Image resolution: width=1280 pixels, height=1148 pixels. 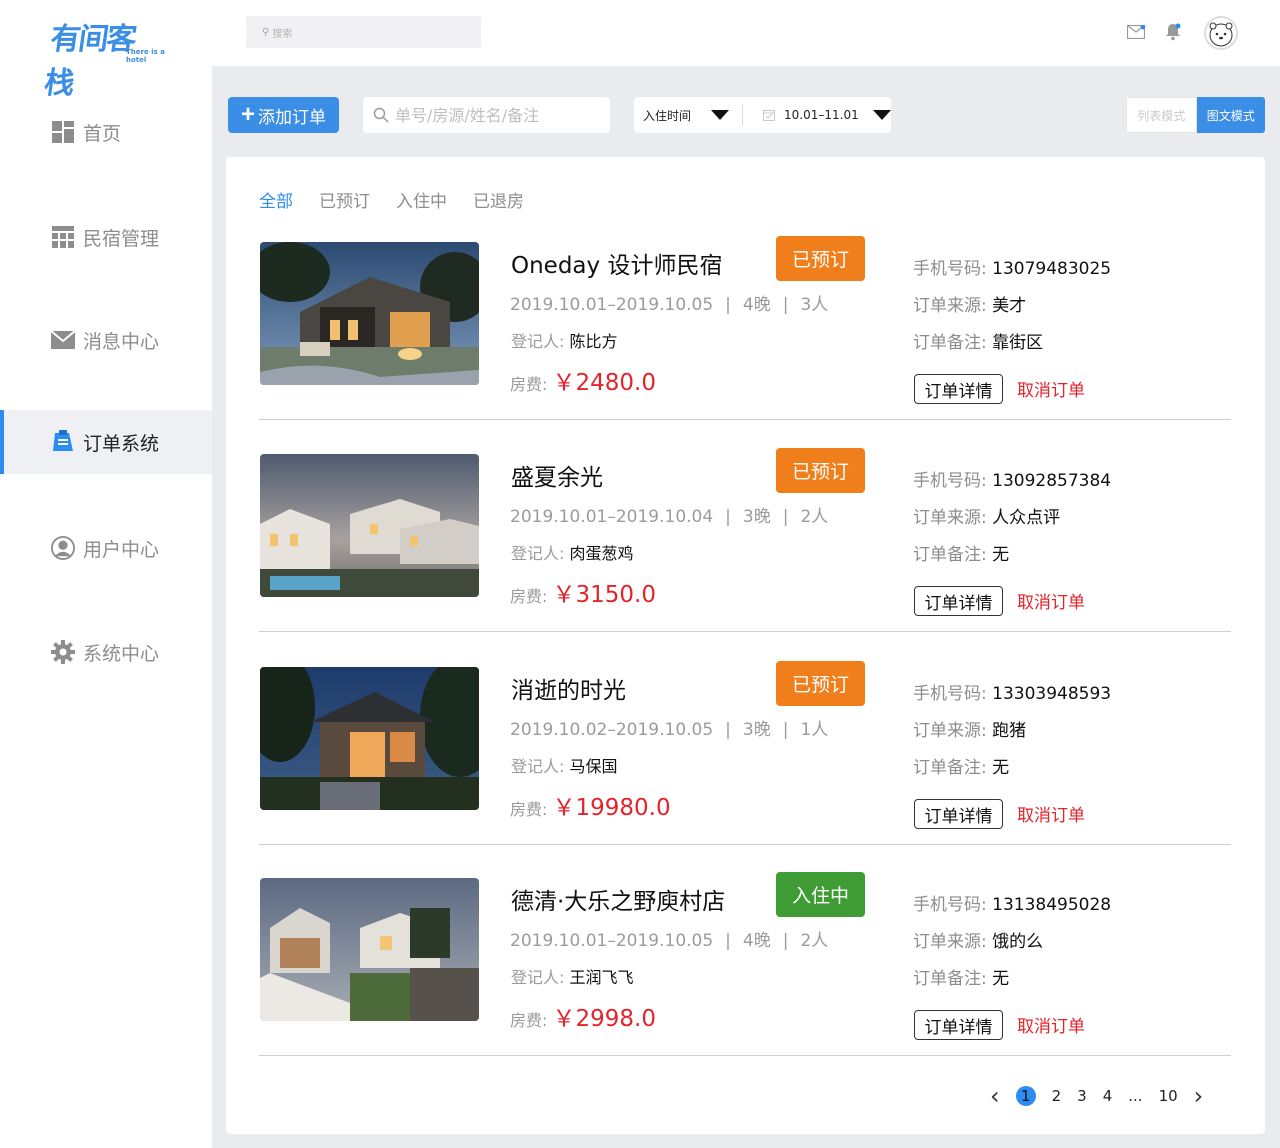 What do you see at coordinates (1173, 32) in the screenshot?
I see `bell-icon` at bounding box center [1173, 32].